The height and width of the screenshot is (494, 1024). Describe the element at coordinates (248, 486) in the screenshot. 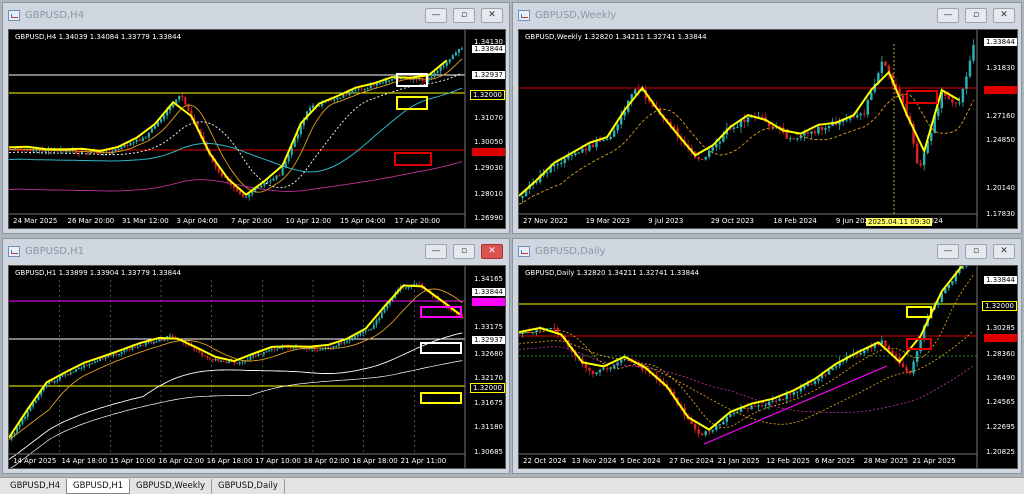

I see `tab-gbpusd-daily: GBPUSD,Daily` at that location.